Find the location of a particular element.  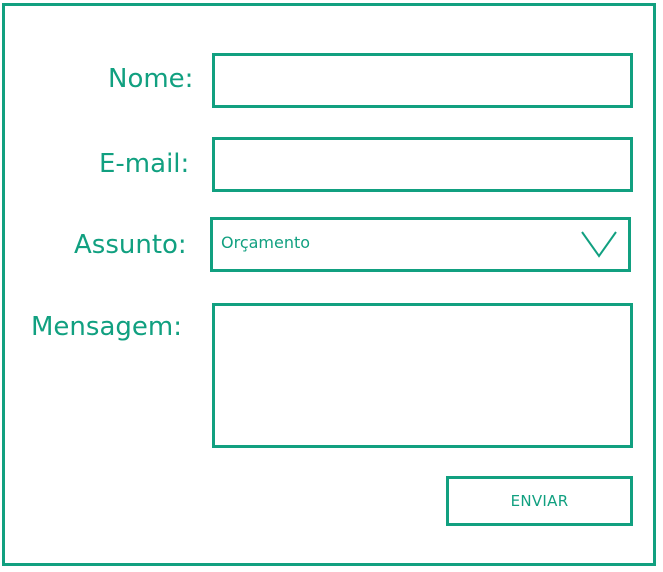

name-label: Nome: is located at coordinates (151, 79).